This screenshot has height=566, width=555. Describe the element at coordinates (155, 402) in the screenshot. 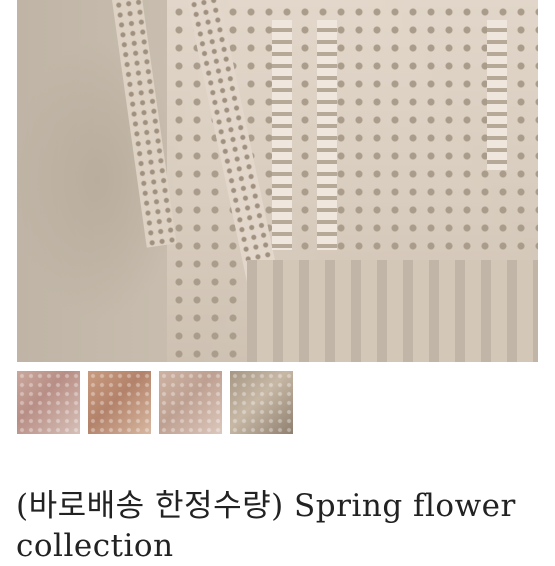

I see `thumbnail-strip` at that location.